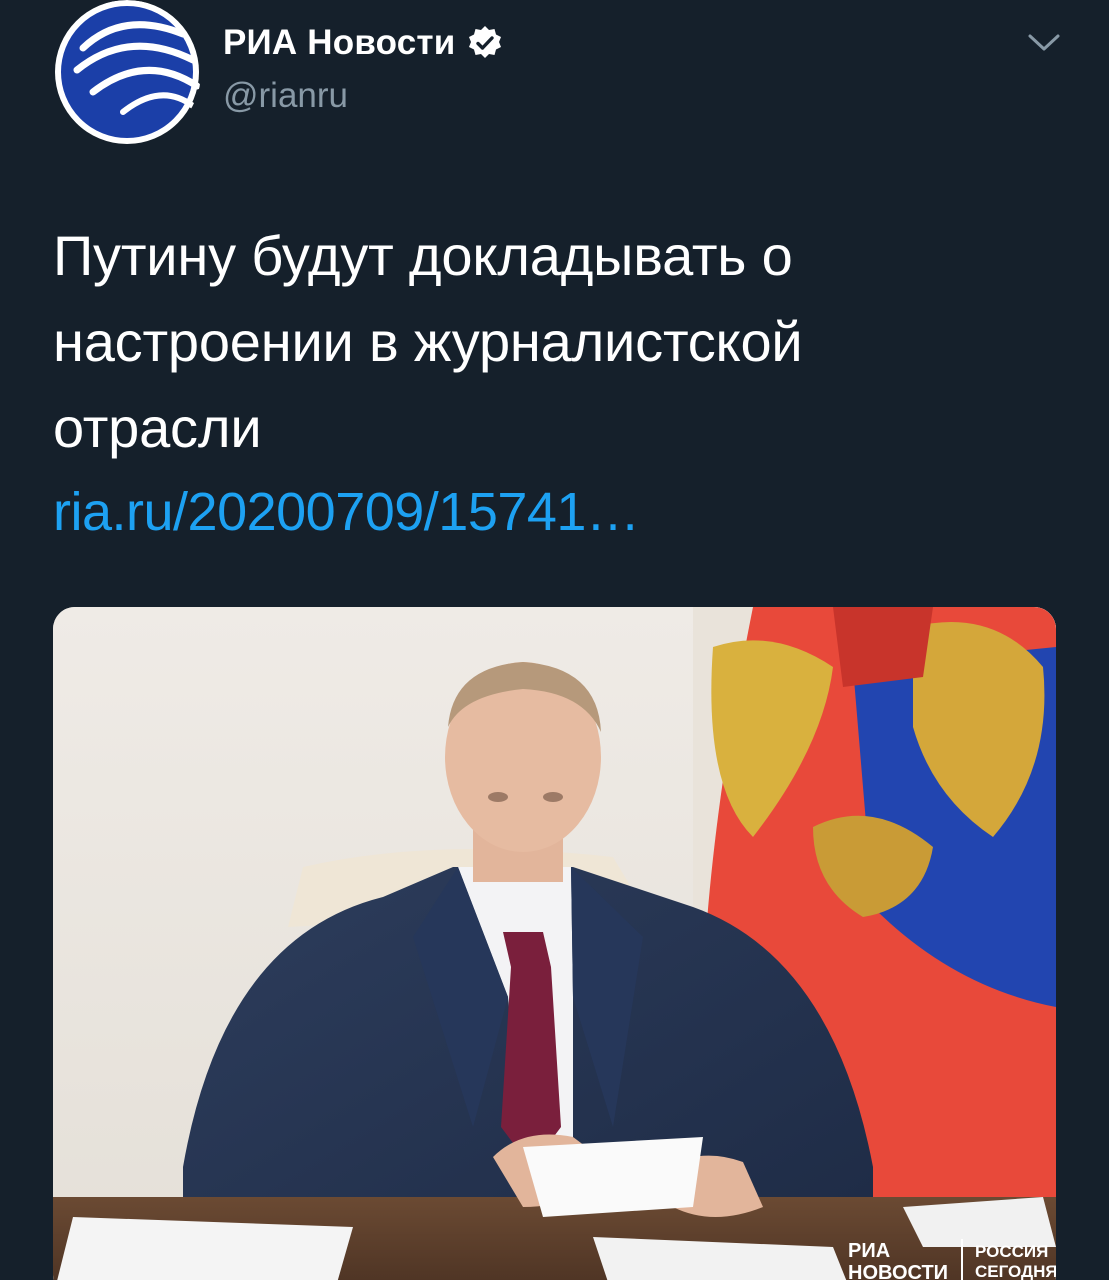 The image size is (1109, 1280). I want to click on ria-novosti-logo-icon, so click(128, 72).